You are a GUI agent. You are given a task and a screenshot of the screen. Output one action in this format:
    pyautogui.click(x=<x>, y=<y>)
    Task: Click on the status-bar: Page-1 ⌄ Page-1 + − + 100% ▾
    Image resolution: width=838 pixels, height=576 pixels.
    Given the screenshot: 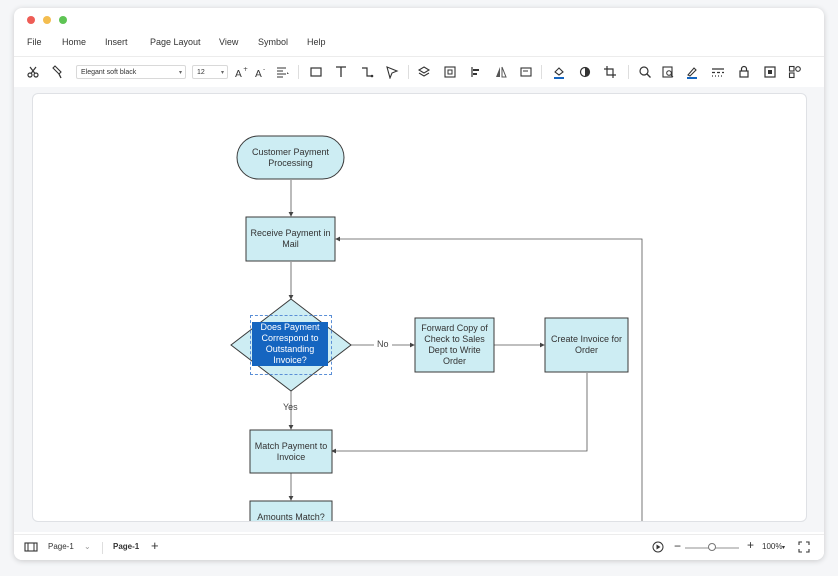 What is the action you would take?
    pyautogui.click(x=419, y=547)
    